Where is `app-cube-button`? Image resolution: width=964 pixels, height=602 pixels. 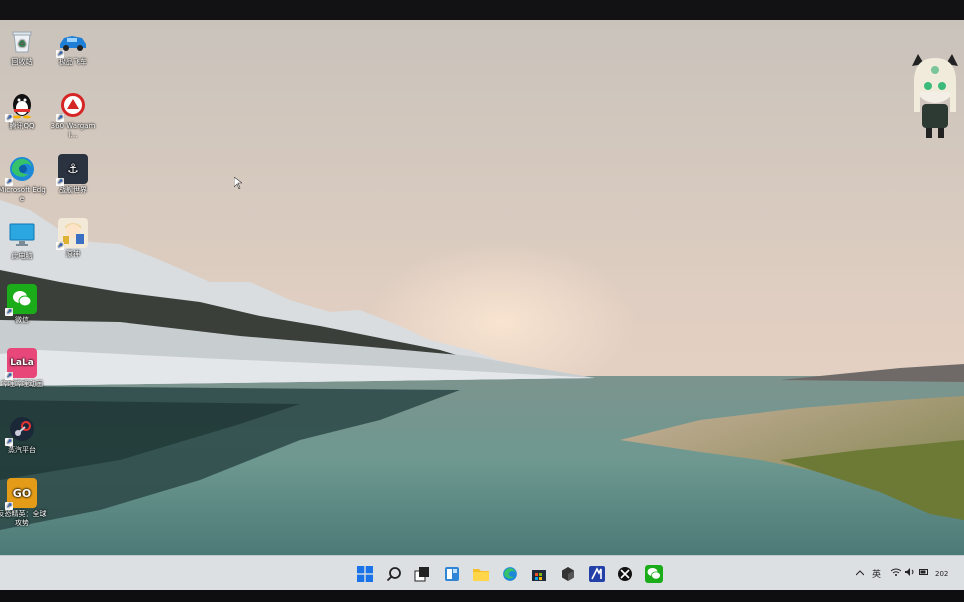
app-cube-button is located at coordinates (568, 574).